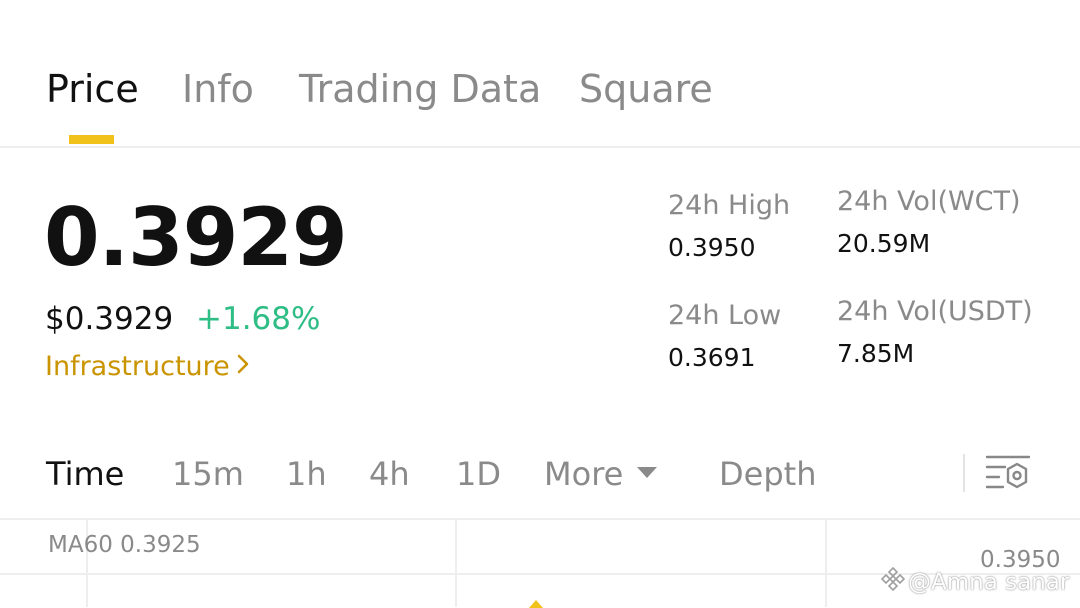 The width and height of the screenshot is (1080, 608). Describe the element at coordinates (929, 201) in the screenshot. I see `stat-24h-vol-base-label: 24h Vol(WCT)` at that location.